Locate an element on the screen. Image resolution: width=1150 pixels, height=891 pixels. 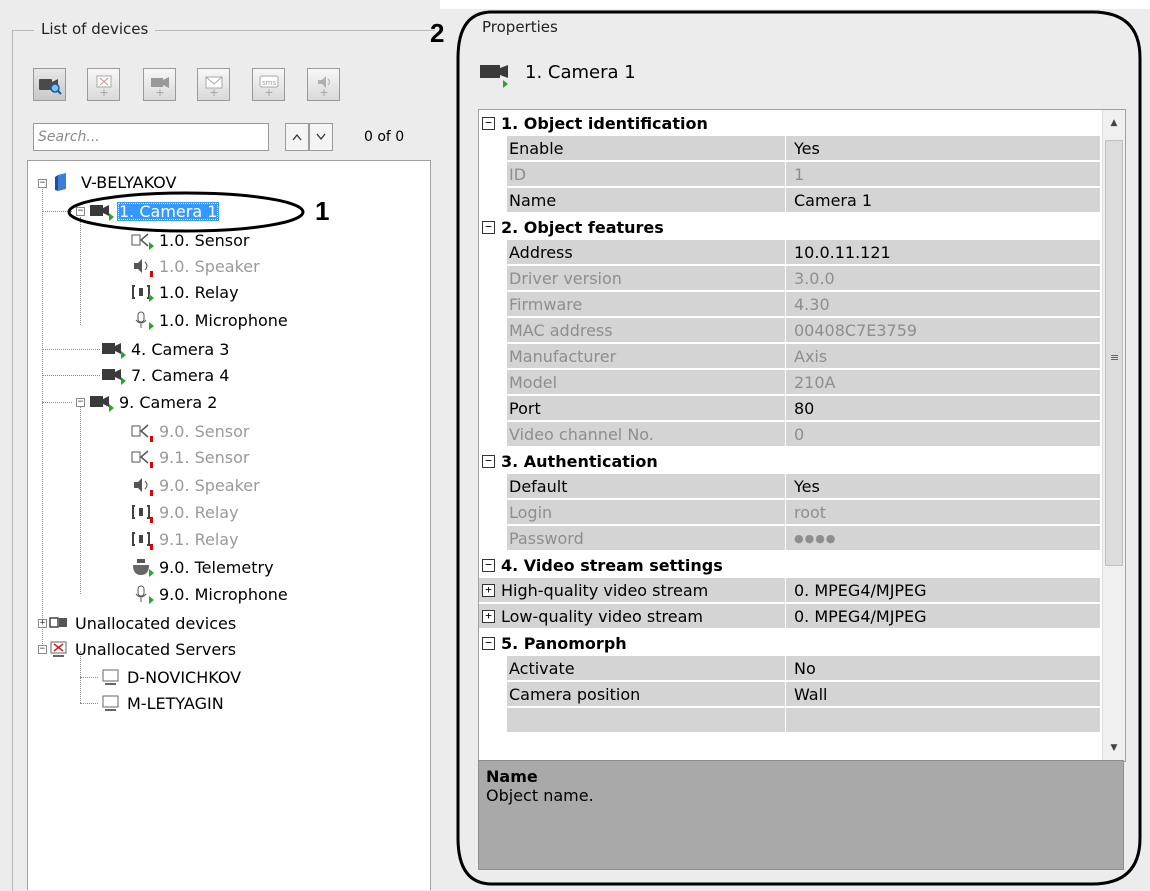
property-row: + High-quality video stream 0. MPEG4/MJPEG is located at coordinates (789, 591).